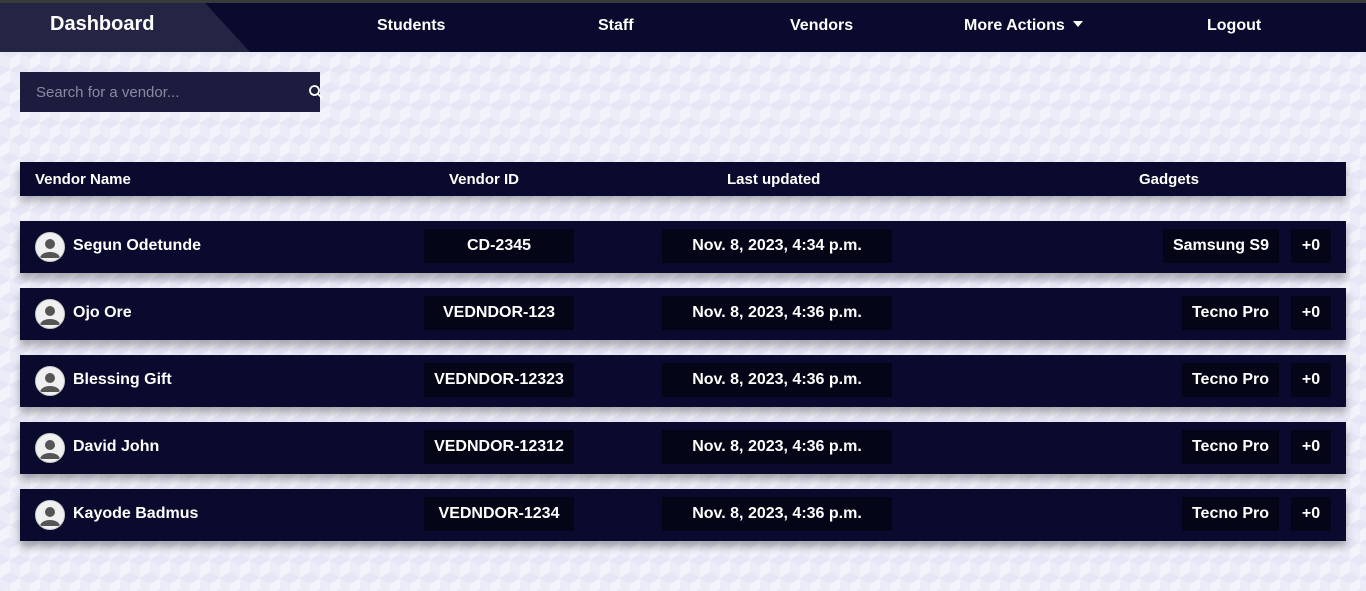  Describe the element at coordinates (150, 92) in the screenshot. I see `vendor-search-input` at that location.